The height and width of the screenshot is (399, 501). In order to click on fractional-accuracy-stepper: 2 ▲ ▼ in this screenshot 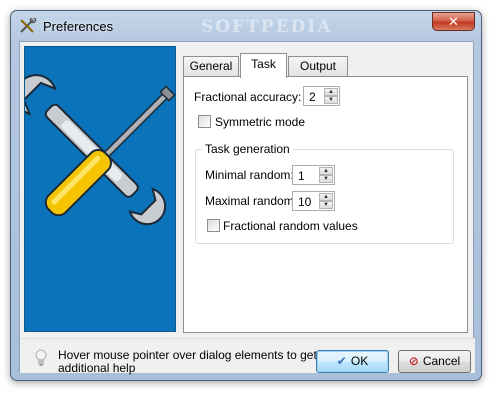, I will do `click(321, 96)`.